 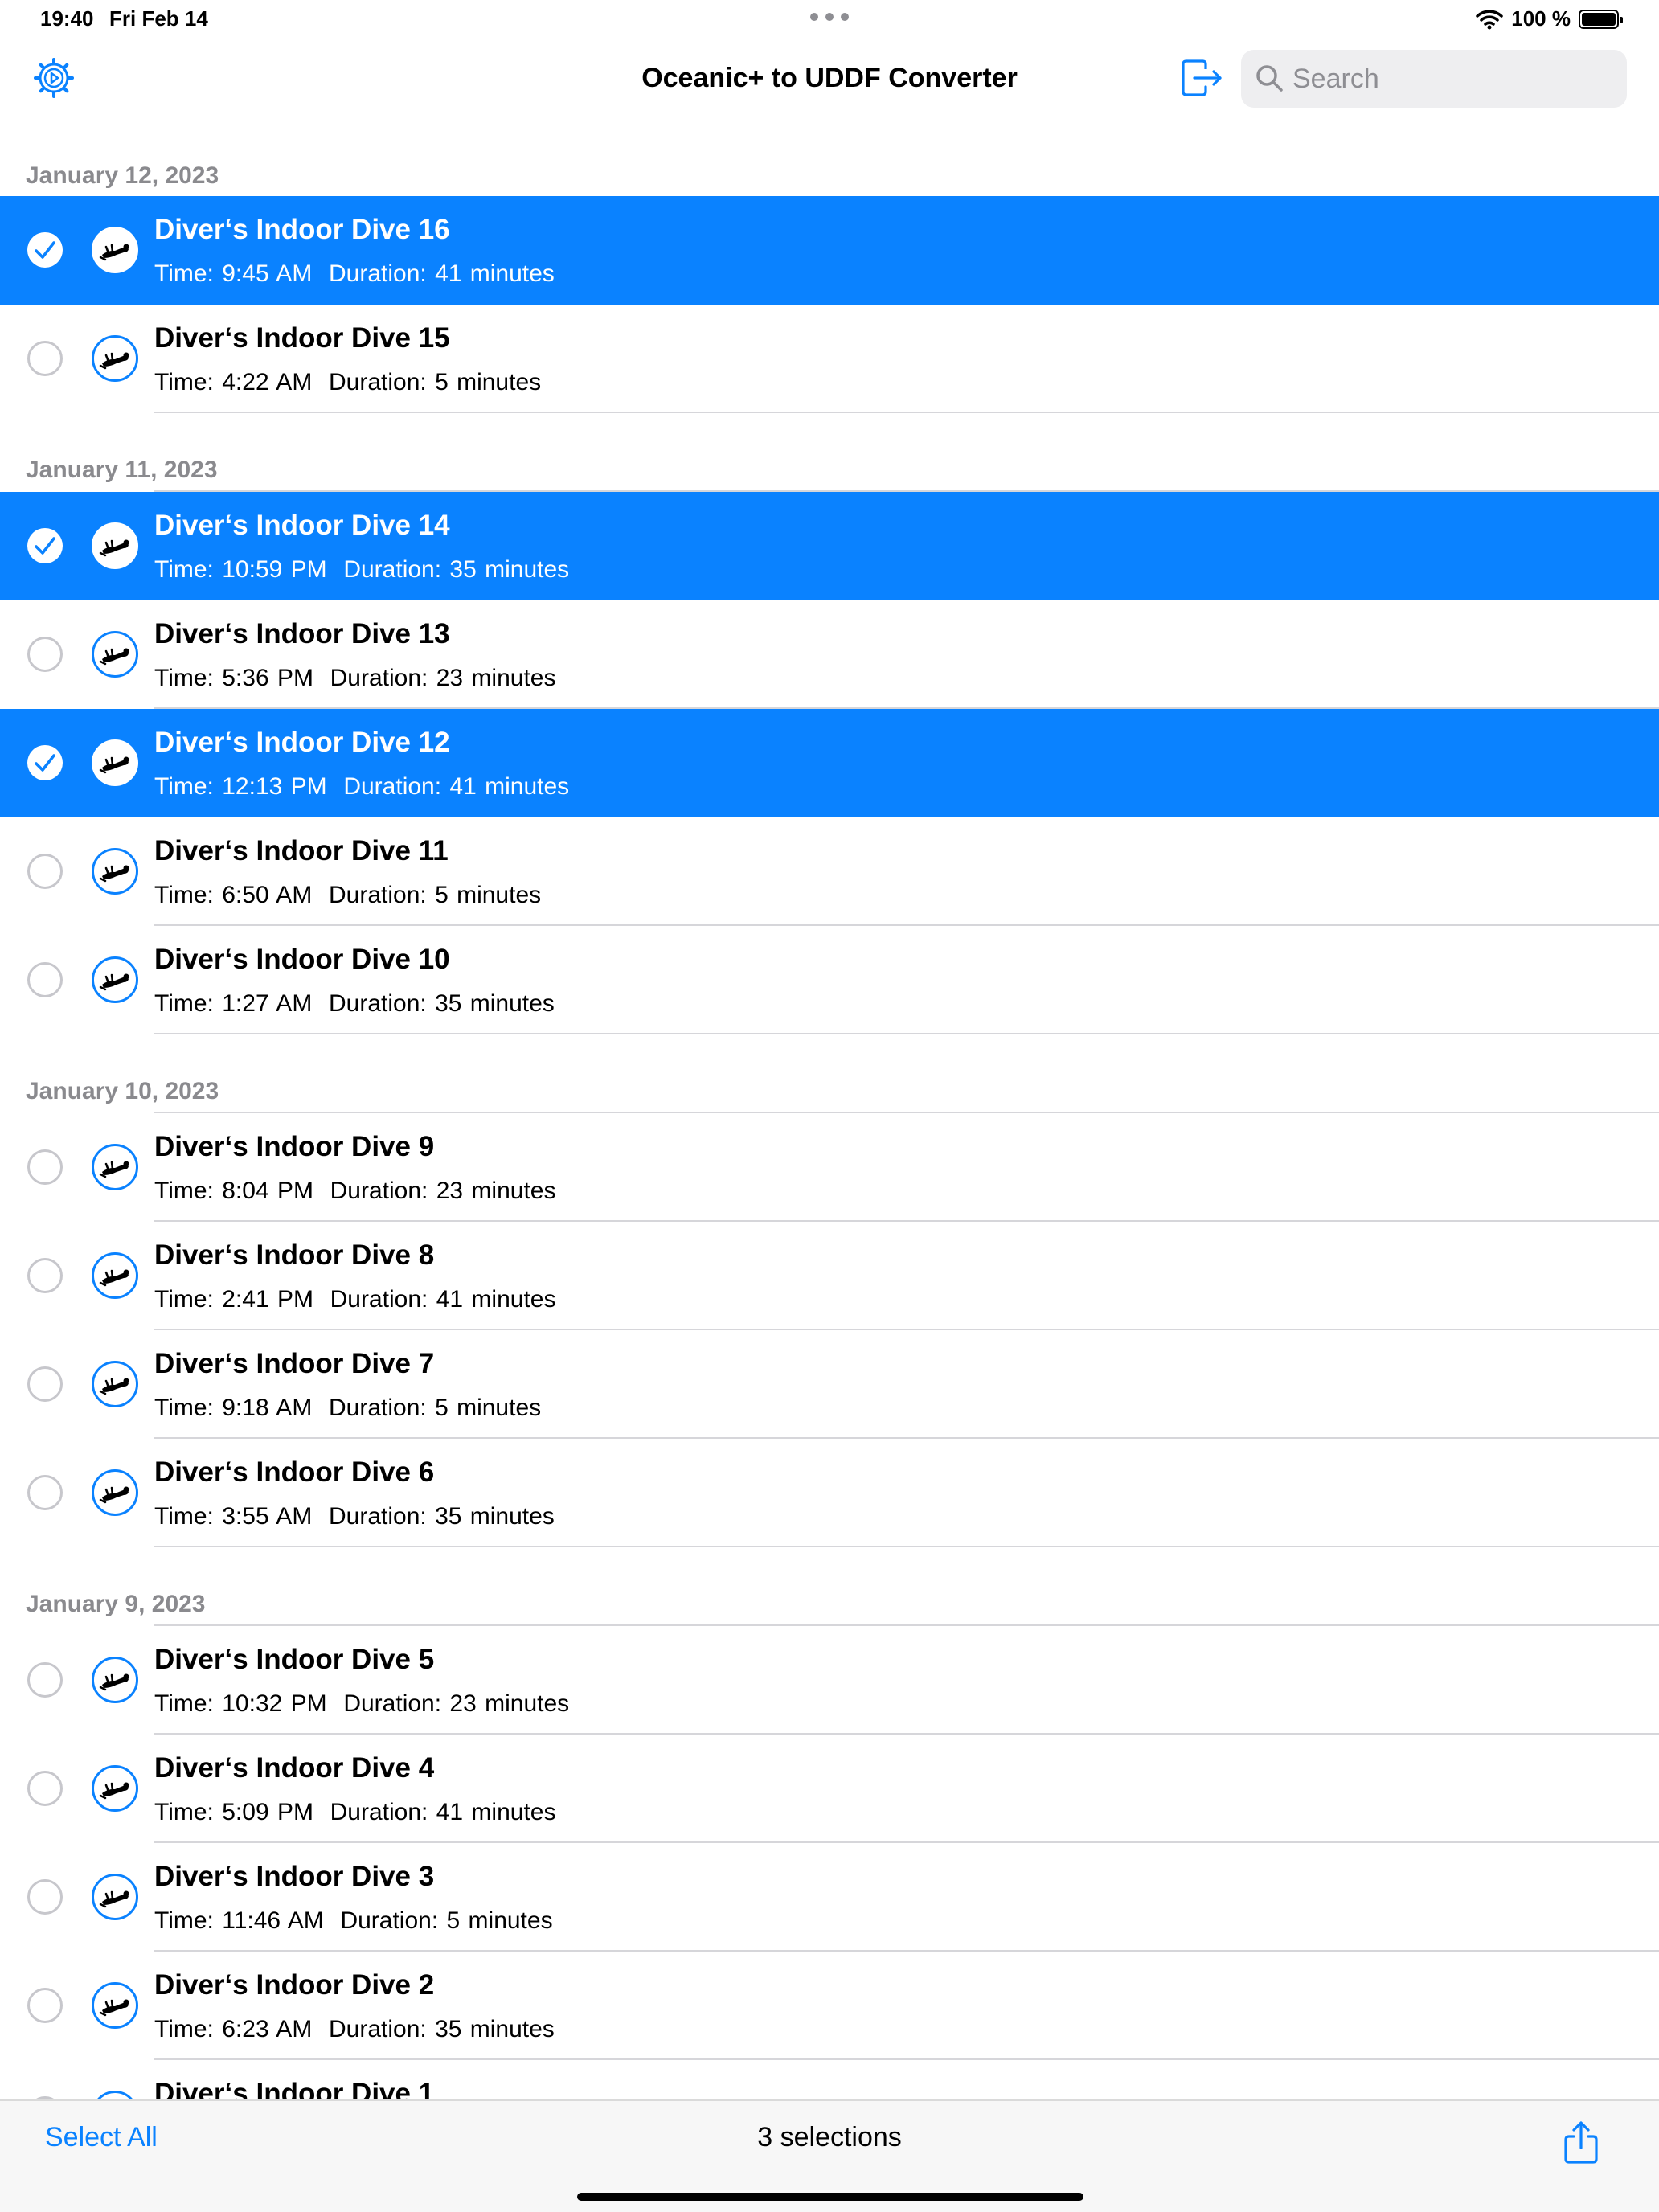 I want to click on status-bar: 19:40 Fri Feb 14 100 %, so click(x=829, y=19).